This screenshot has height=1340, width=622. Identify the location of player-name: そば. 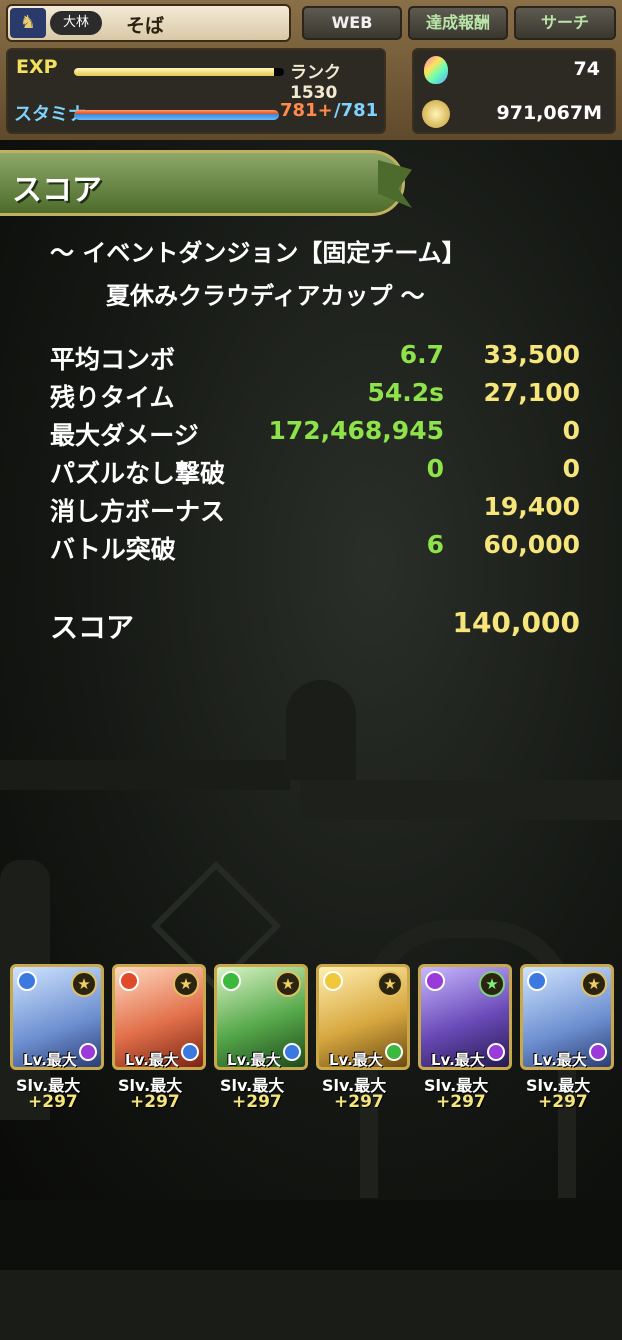
(145, 26).